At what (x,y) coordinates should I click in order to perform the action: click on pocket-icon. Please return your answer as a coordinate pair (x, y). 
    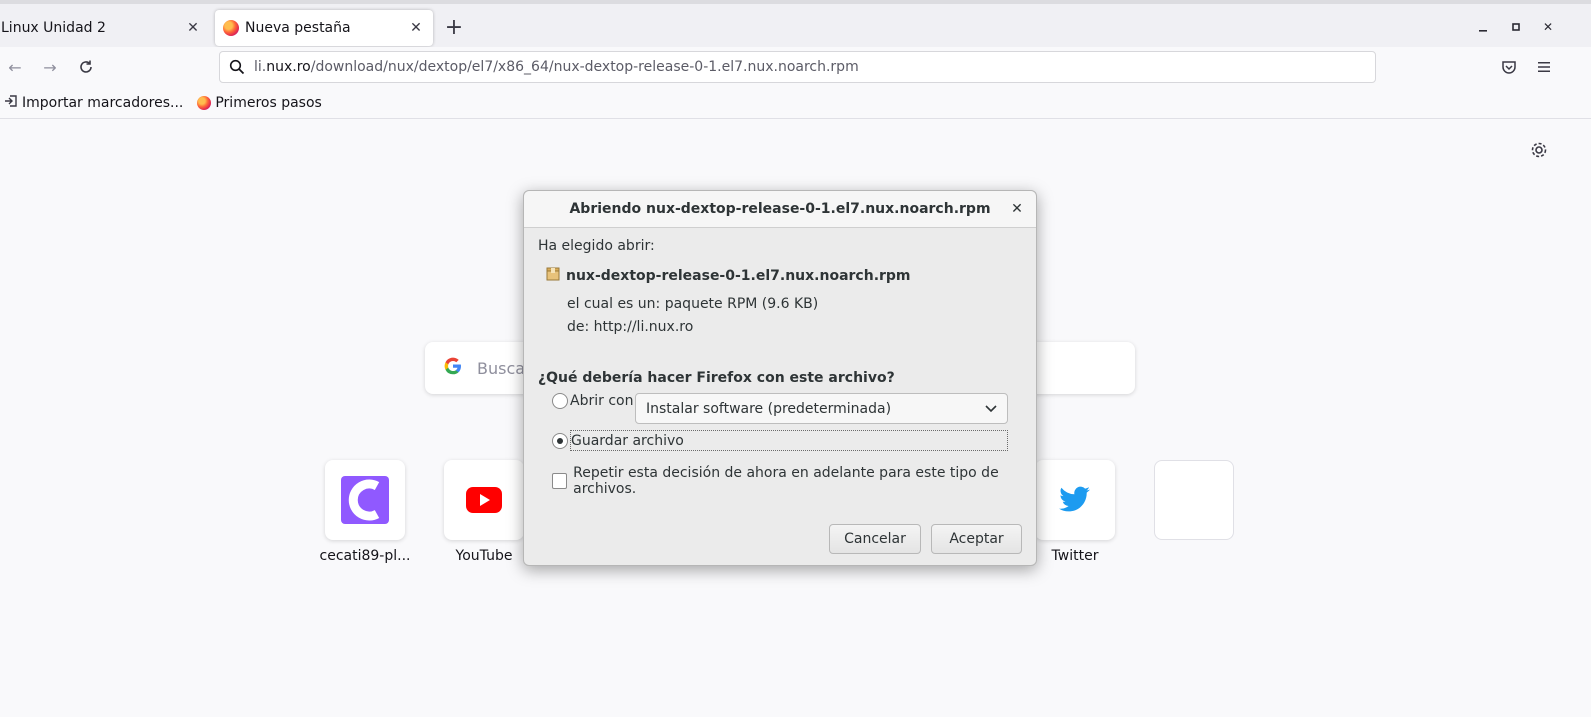
    Looking at the image, I should click on (1509, 67).